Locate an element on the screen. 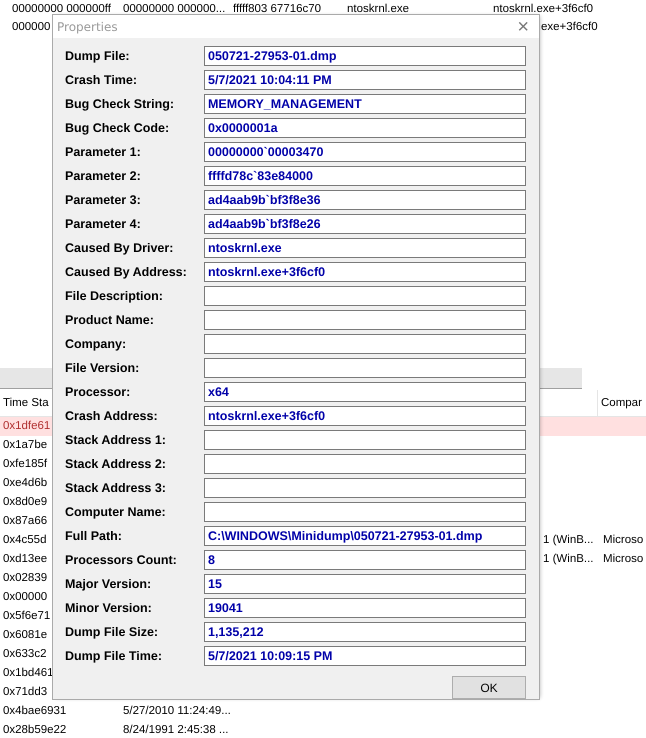 The height and width of the screenshot is (738, 646). field-label: Stack Address 1: is located at coordinates (116, 440).